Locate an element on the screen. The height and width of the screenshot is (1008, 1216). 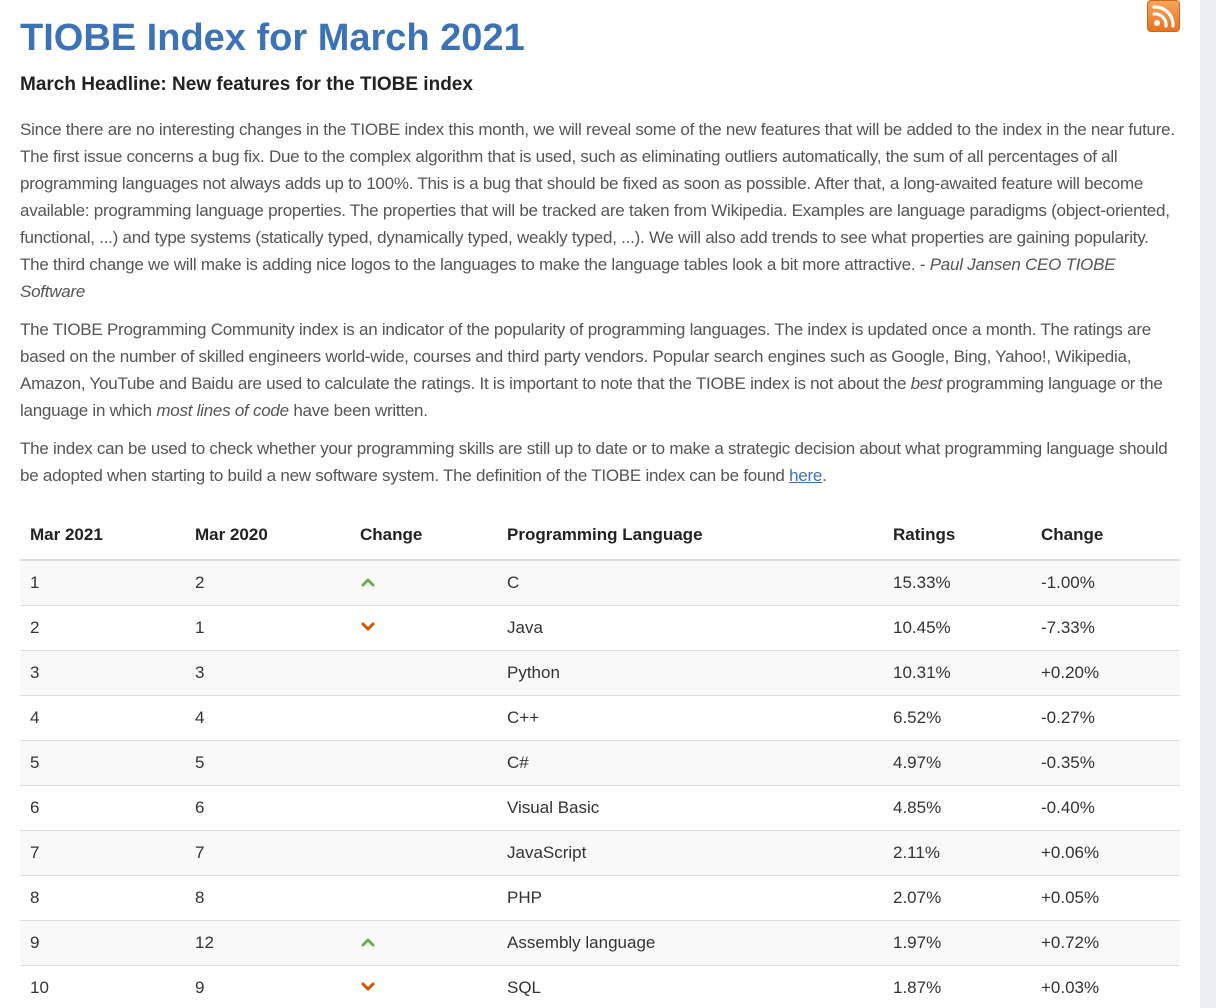
cell-previous-rank: 5 is located at coordinates (267, 763).